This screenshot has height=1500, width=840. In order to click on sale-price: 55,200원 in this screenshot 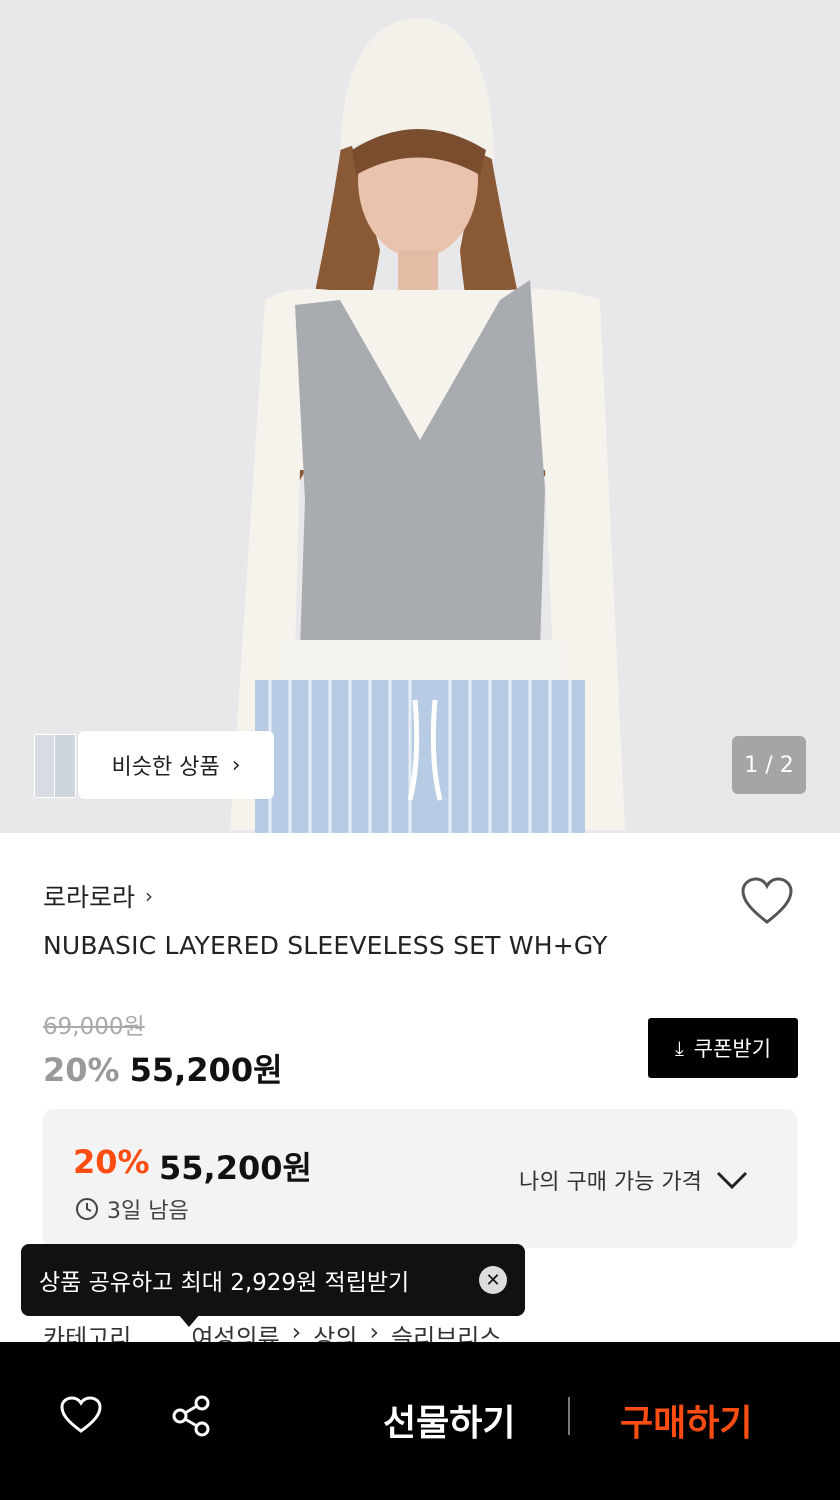, I will do `click(206, 1070)`.